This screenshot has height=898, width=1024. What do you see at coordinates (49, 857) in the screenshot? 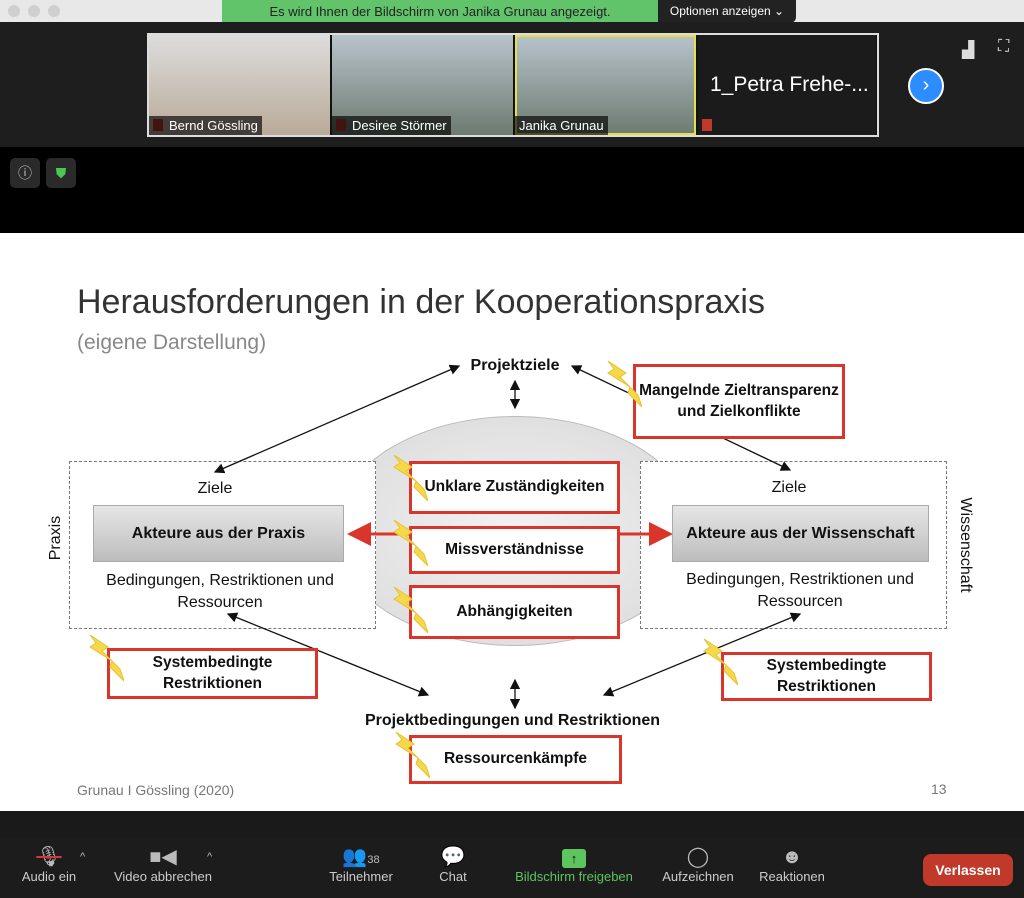
I see `mic-muted-icon: 🎙` at bounding box center [49, 857].